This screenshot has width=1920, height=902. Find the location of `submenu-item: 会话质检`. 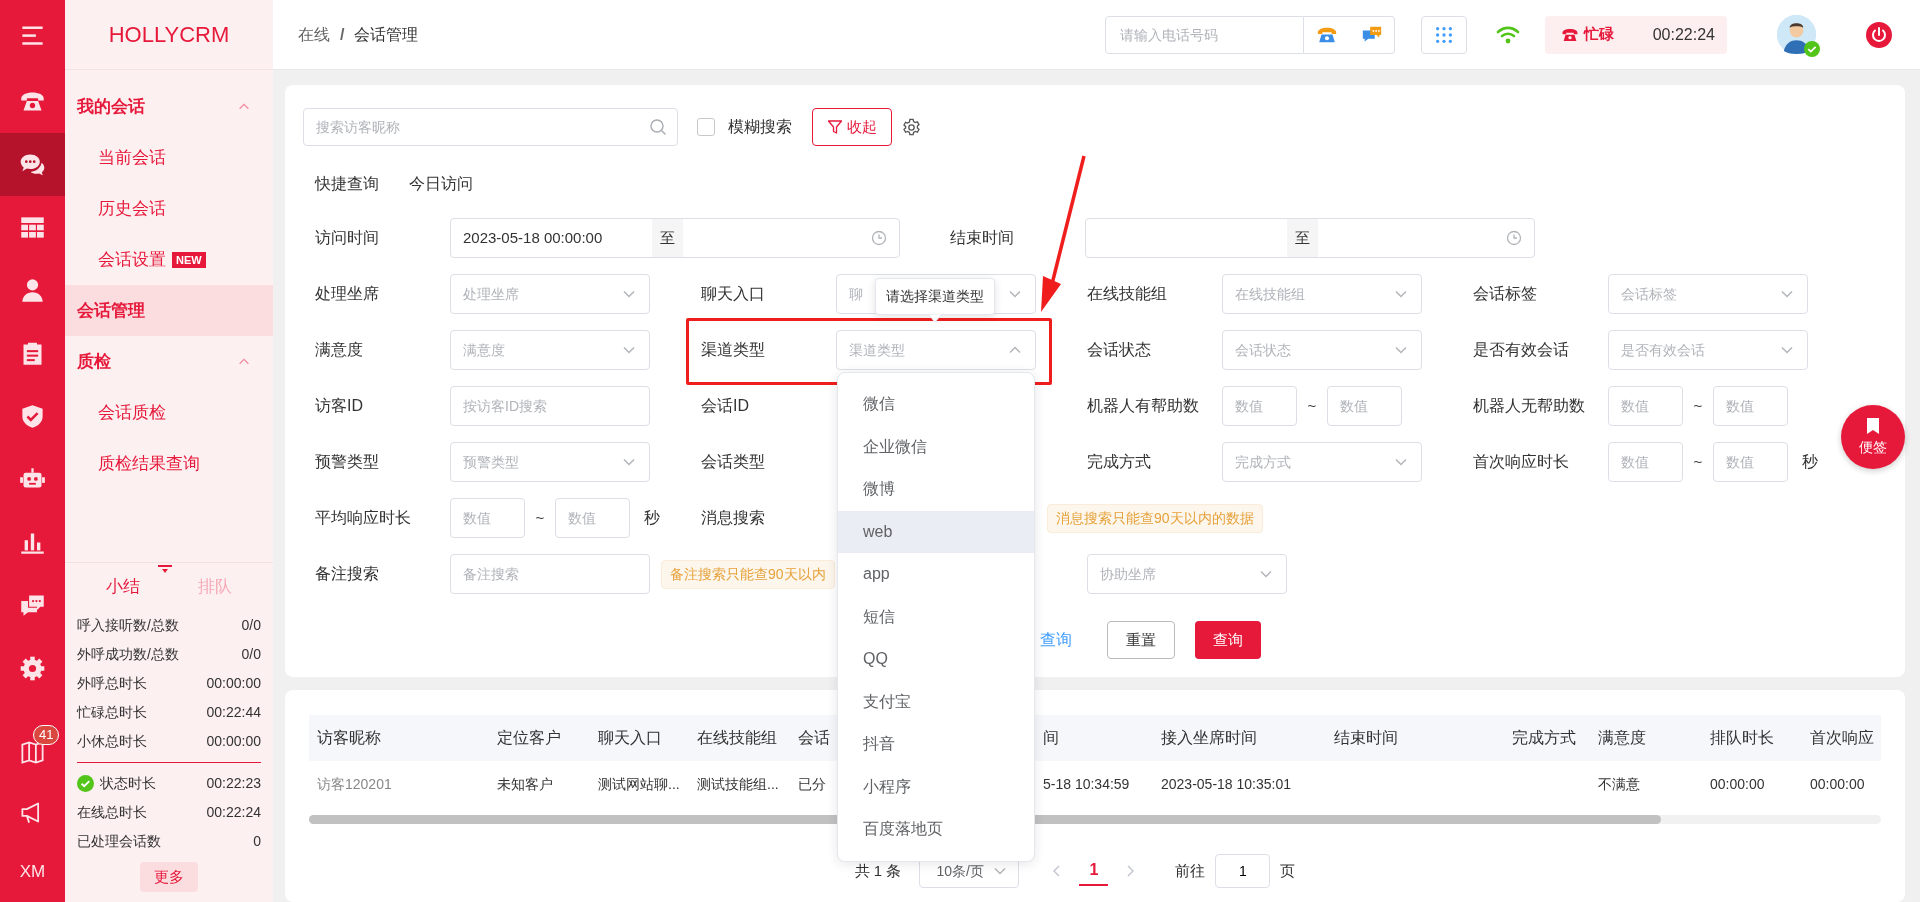

submenu-item: 会话质检 is located at coordinates (169, 412).